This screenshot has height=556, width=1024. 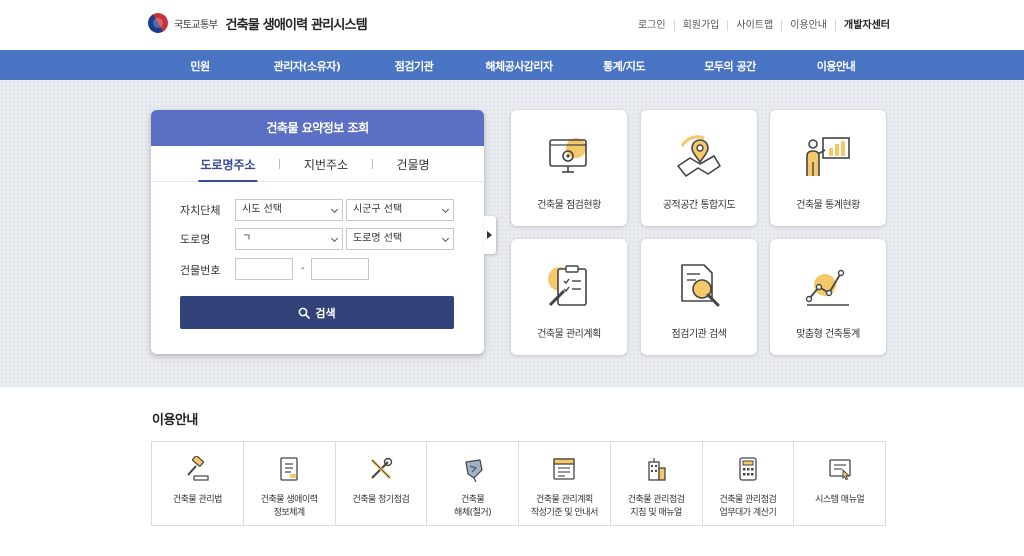 What do you see at coordinates (657, 469) in the screenshot?
I see `building-icon` at bounding box center [657, 469].